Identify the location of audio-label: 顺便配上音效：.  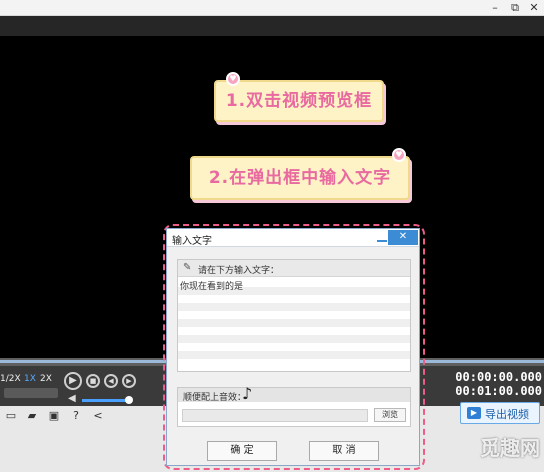
(215, 398).